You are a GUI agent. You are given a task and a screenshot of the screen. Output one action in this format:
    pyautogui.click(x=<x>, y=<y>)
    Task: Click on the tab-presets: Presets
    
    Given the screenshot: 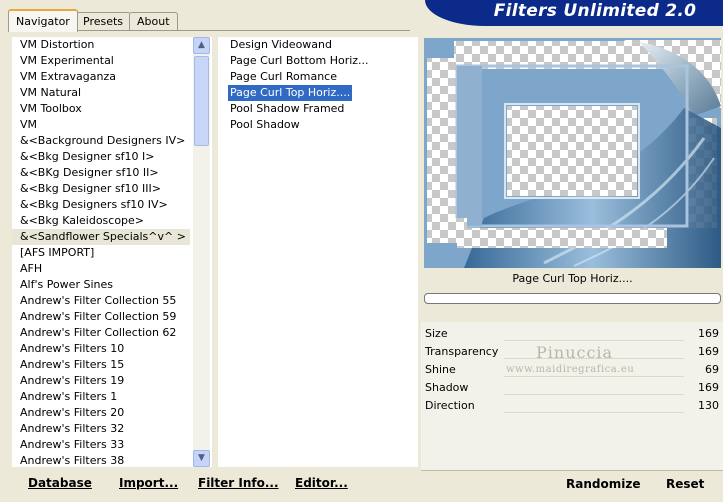 What is the action you would take?
    pyautogui.click(x=103, y=21)
    